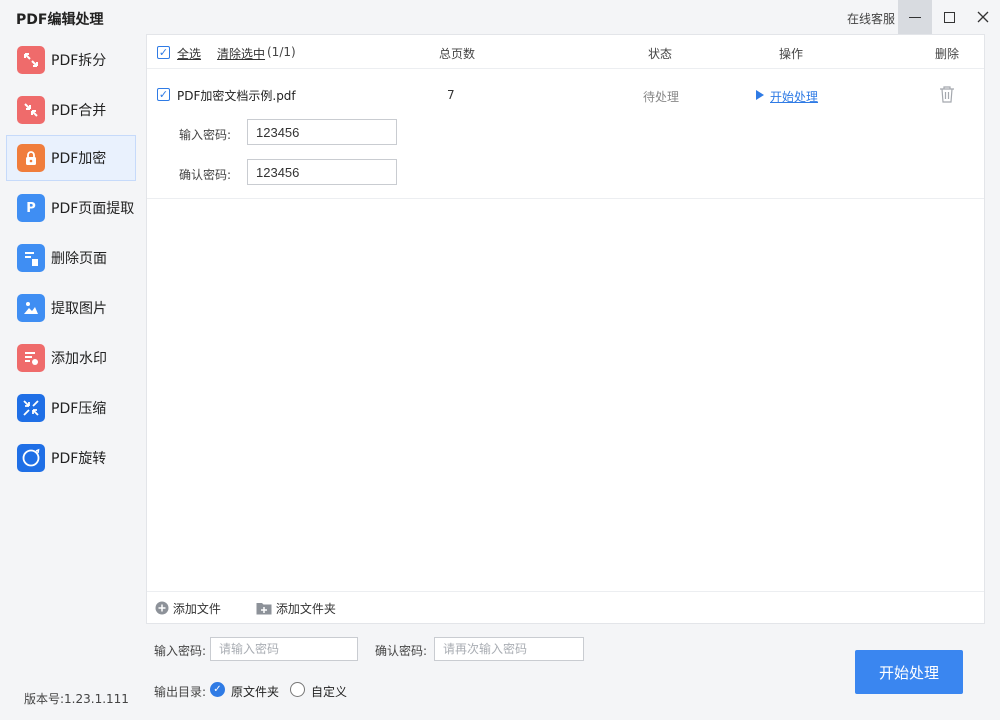  I want to click on row-status: 待处理, so click(661, 97).